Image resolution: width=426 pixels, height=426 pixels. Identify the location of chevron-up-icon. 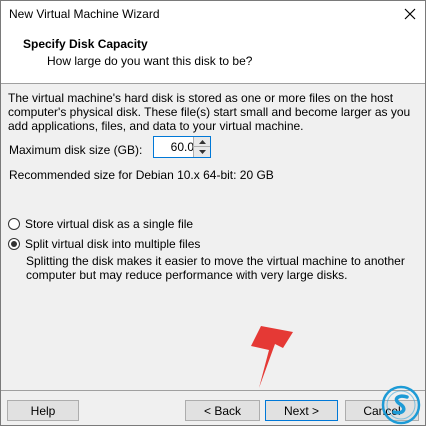
(202, 141).